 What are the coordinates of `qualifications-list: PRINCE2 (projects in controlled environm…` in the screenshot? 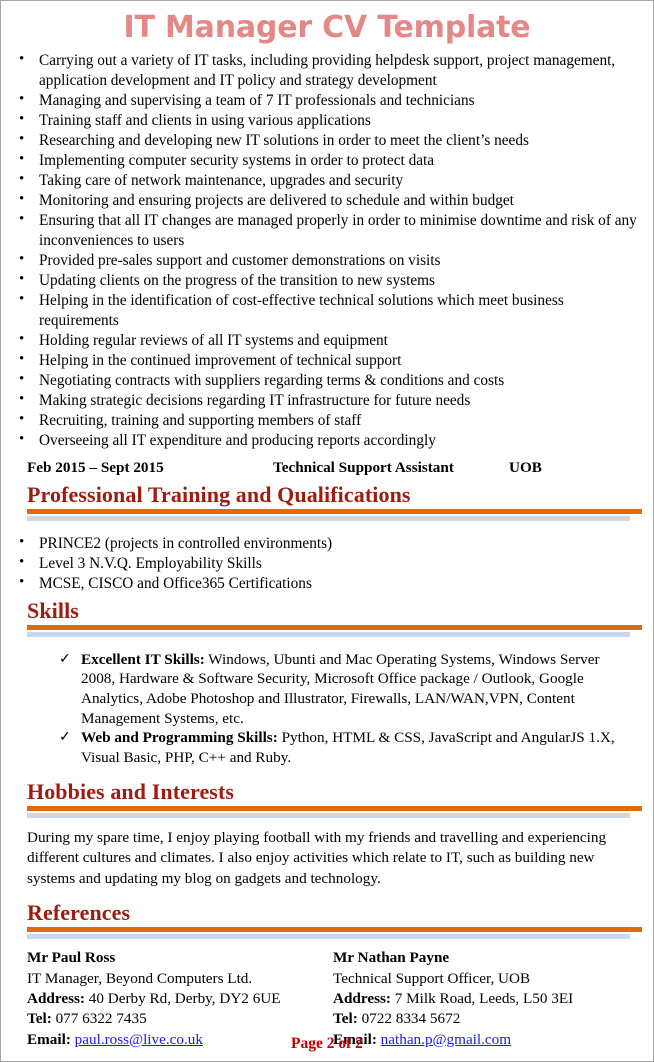 It's located at (327, 563).